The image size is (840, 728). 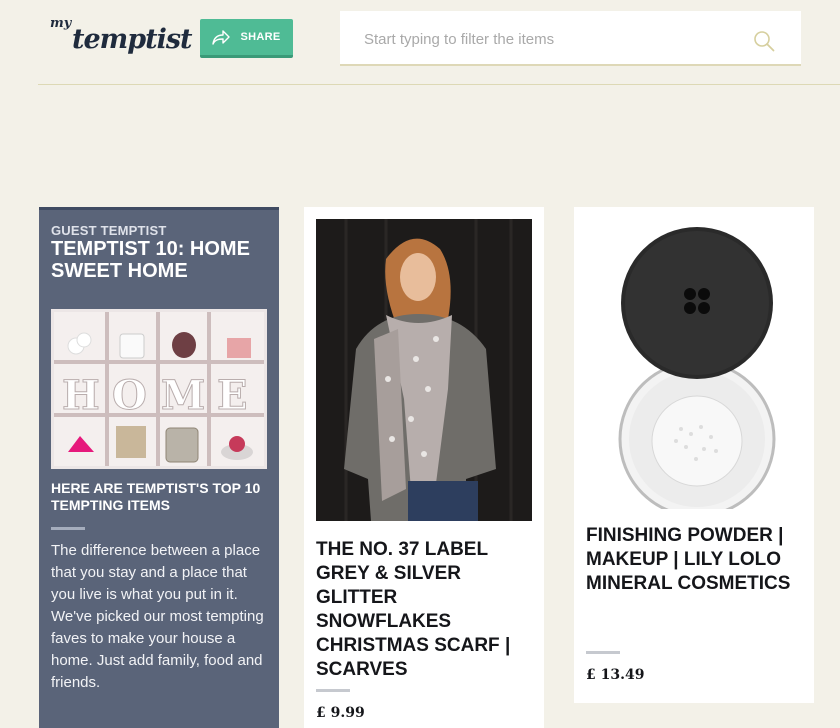 I want to click on powder-photo, so click(x=694, y=364).